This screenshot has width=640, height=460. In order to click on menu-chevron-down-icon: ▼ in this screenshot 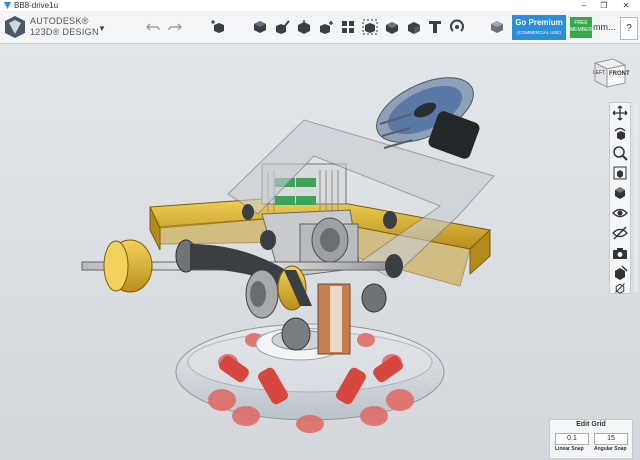, I will do `click(102, 28)`.